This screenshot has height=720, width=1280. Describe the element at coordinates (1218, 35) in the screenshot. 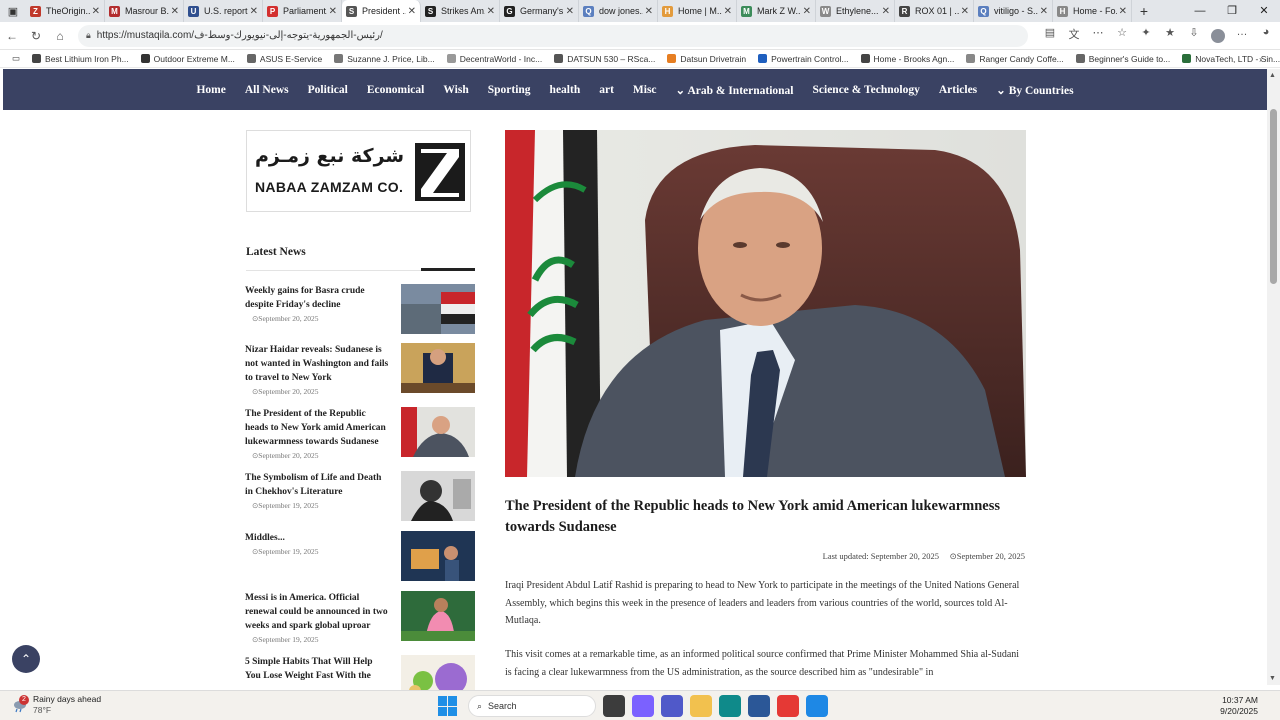

I see `profile-avatar` at that location.